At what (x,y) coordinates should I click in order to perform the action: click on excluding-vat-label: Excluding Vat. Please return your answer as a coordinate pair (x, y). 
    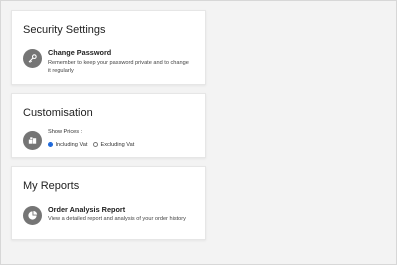
    Looking at the image, I should click on (117, 144).